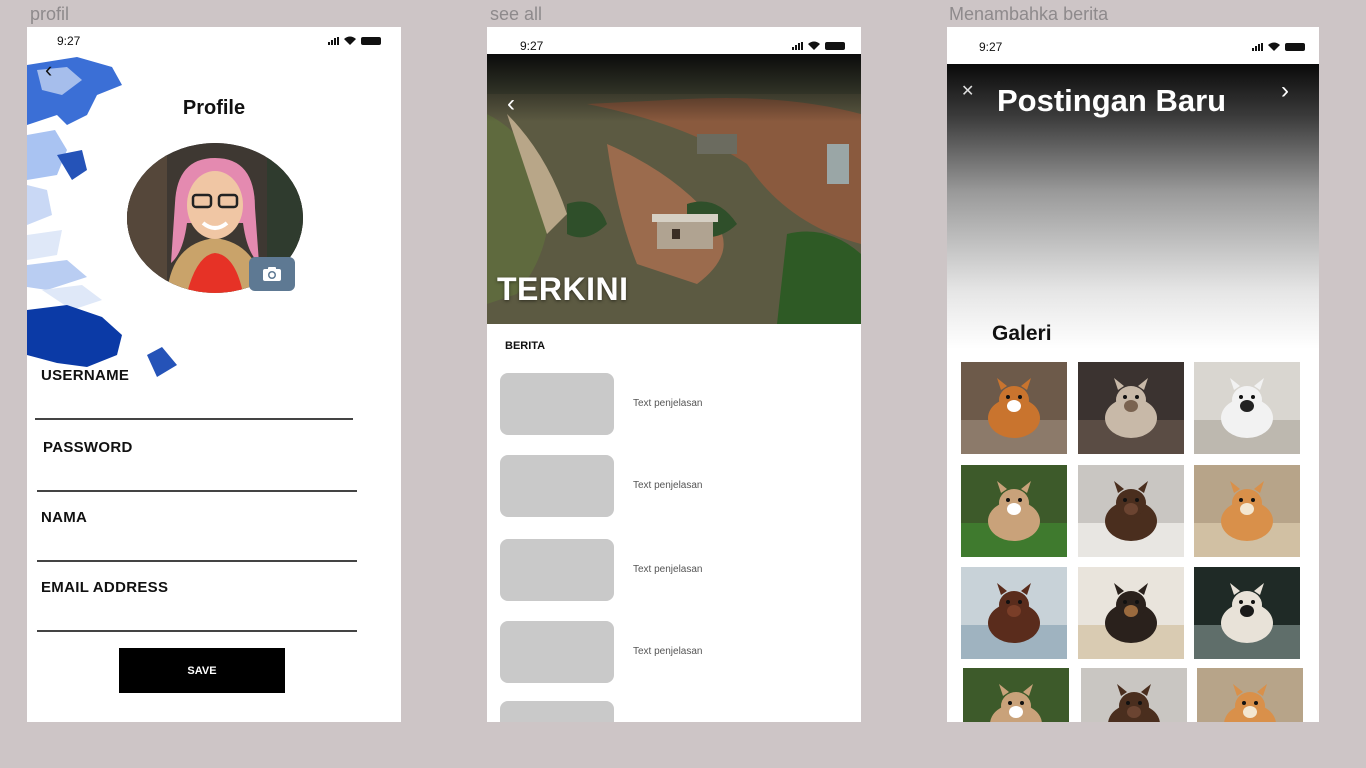 This screenshot has height=768, width=1366. I want to click on password-input, so click(196, 473).